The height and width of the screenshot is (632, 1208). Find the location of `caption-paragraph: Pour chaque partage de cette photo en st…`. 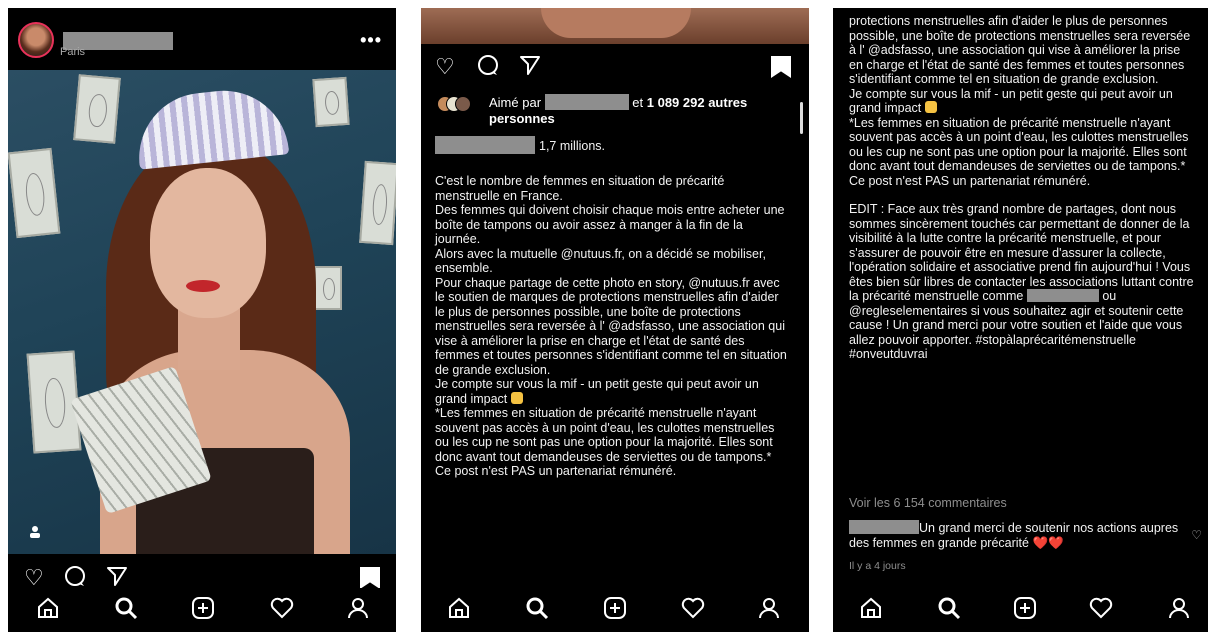

caption-paragraph: Pour chaque partage de cette photo en st… is located at coordinates (611, 326).